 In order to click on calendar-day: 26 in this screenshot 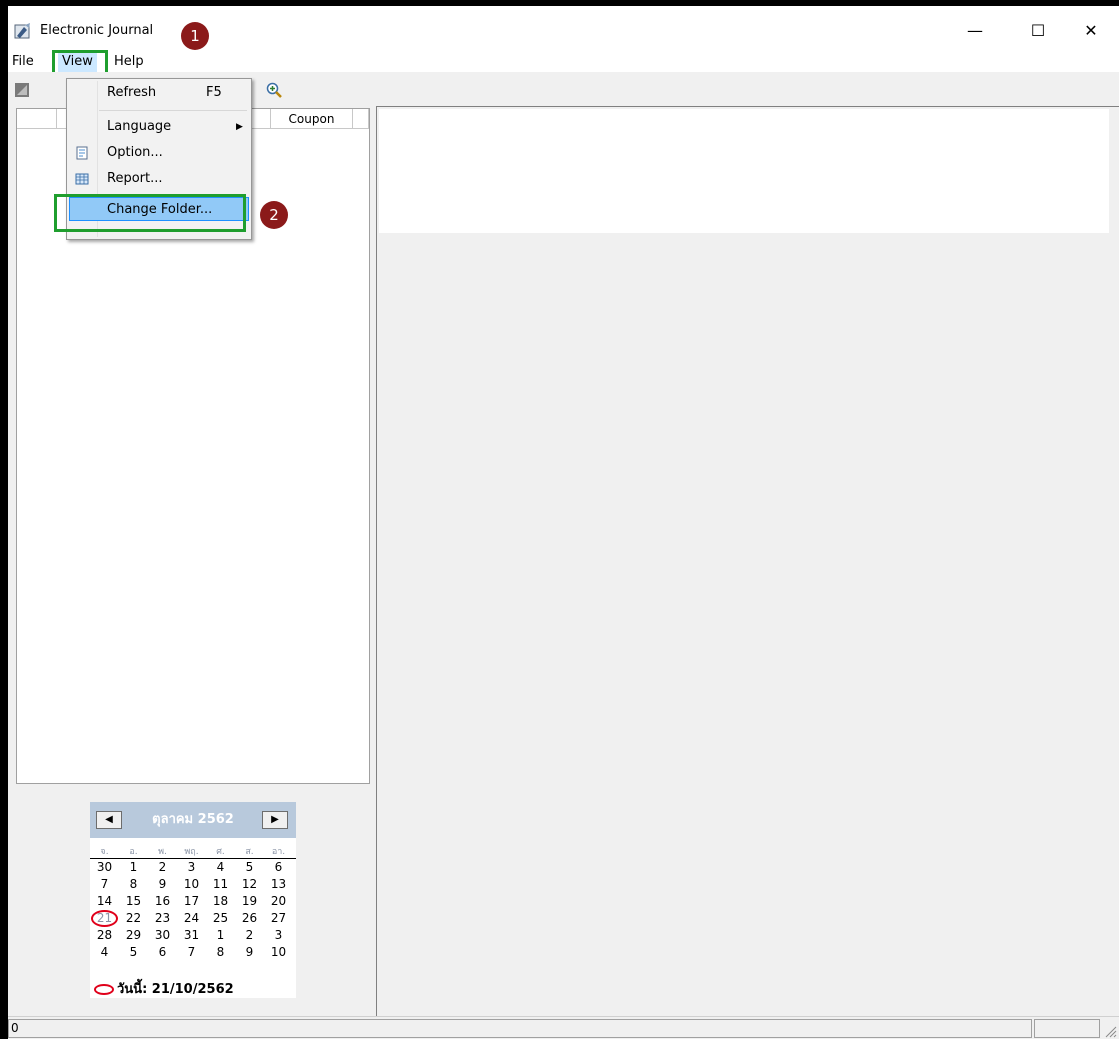, I will do `click(249, 918)`.